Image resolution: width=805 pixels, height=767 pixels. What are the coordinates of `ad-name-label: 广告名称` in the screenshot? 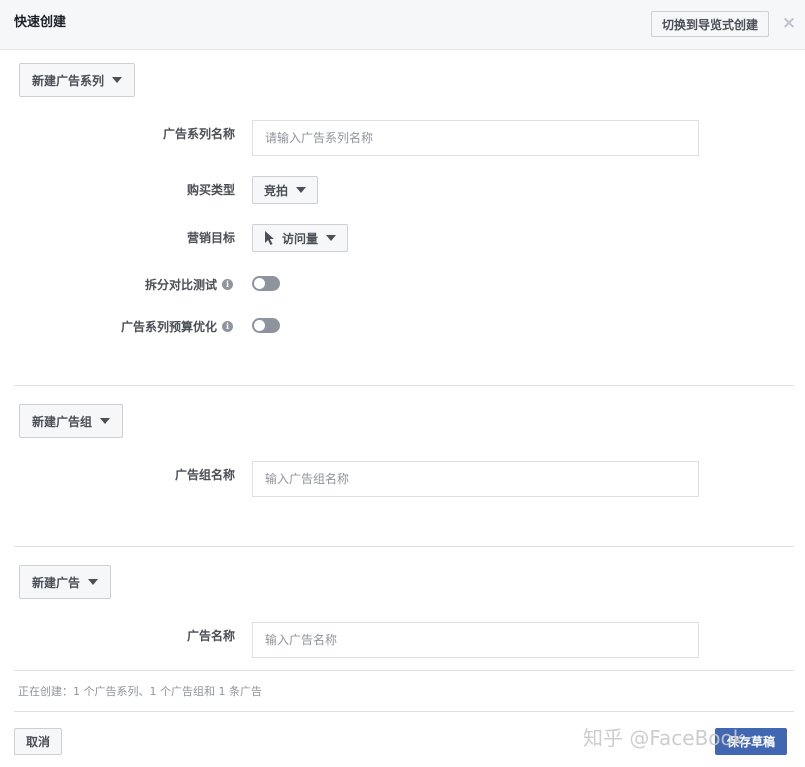 It's located at (210, 635).